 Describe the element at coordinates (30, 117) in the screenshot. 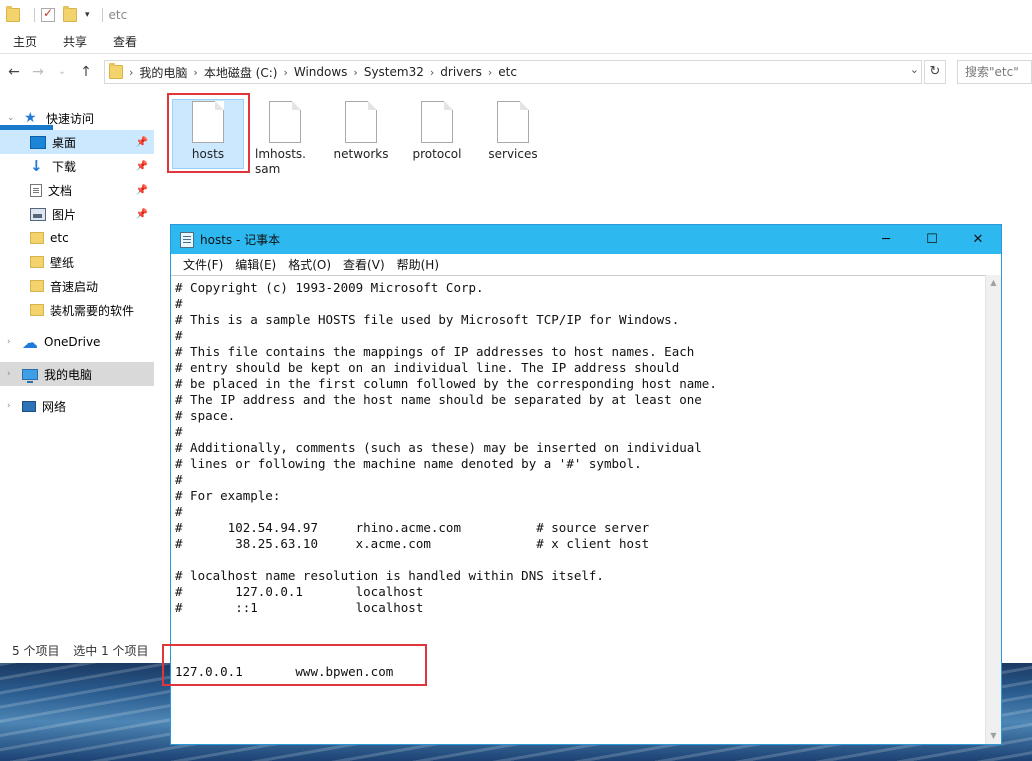

I see `star-icon: ★` at that location.